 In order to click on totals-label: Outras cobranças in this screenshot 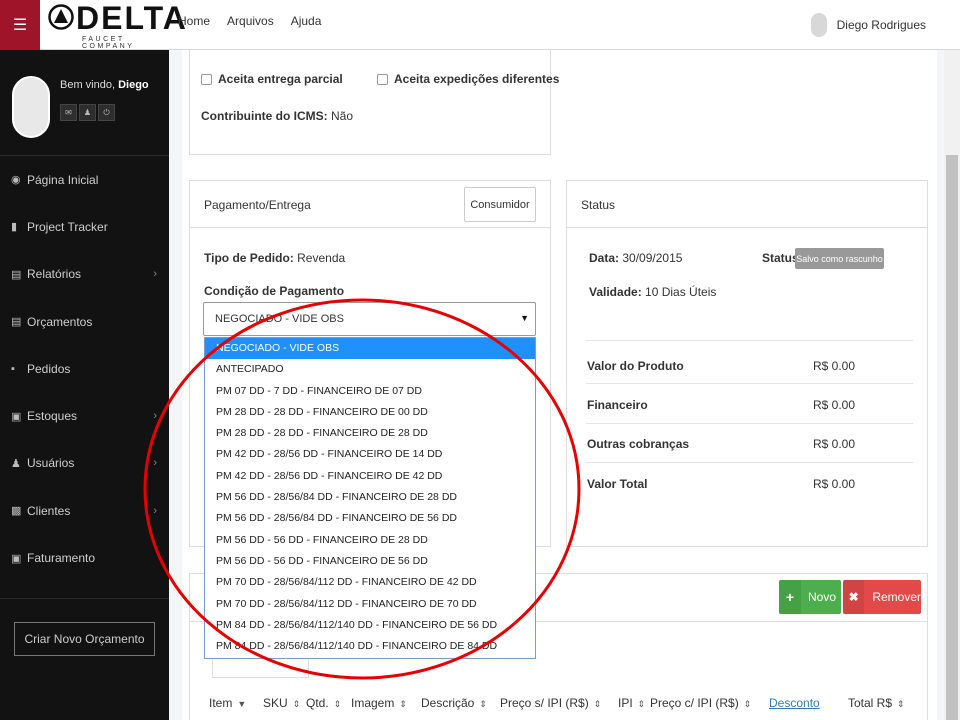, I will do `click(638, 444)`.